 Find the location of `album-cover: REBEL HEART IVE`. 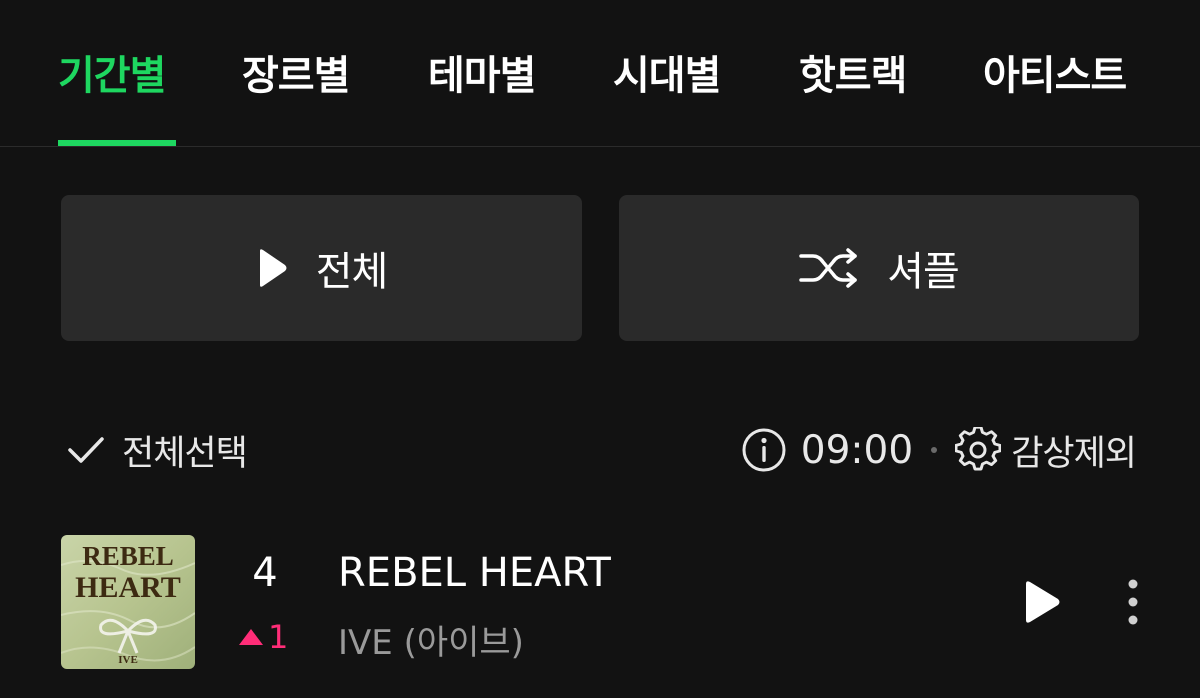

album-cover: REBEL HEART IVE is located at coordinates (128, 602).